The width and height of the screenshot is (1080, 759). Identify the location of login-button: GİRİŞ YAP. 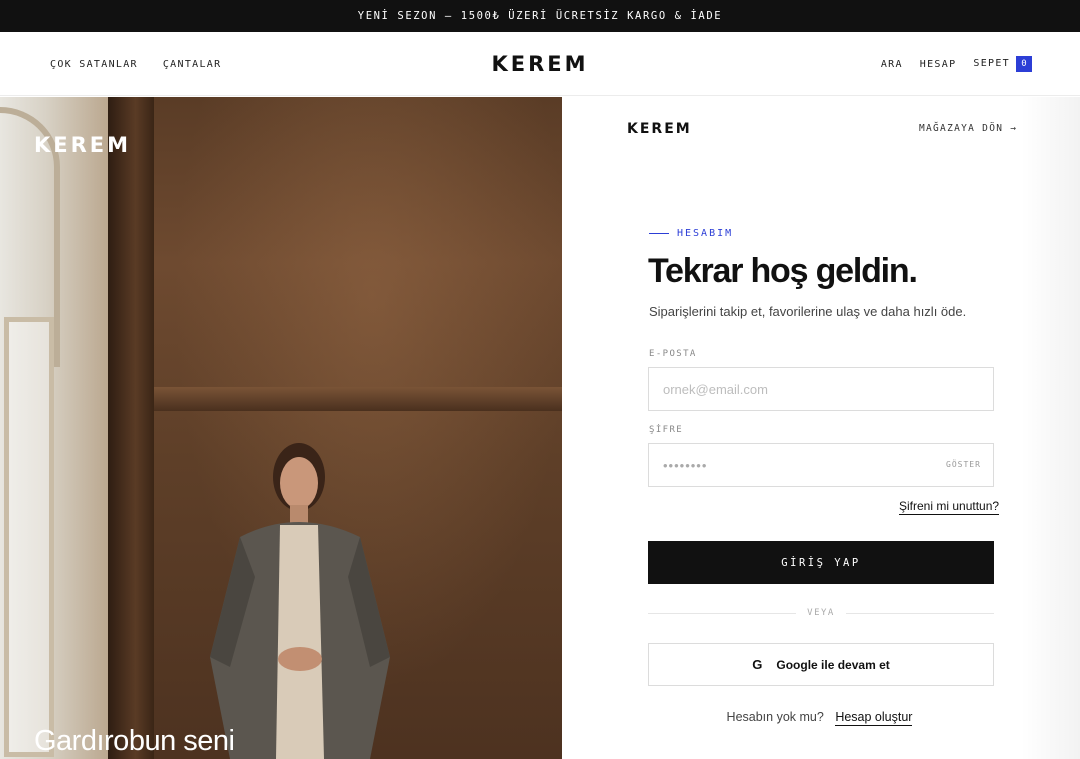
(821, 562).